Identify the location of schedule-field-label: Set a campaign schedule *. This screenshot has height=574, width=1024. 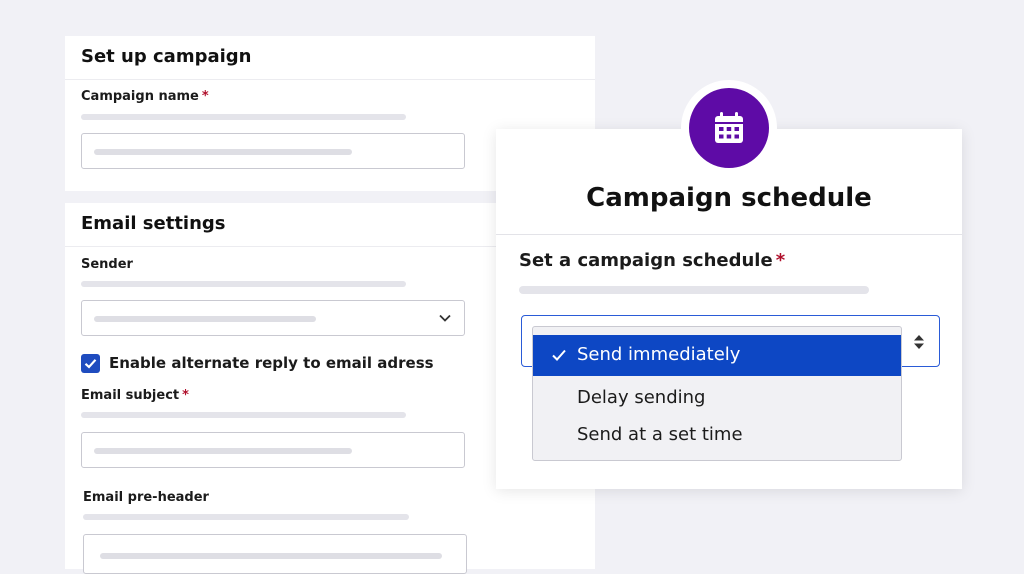
(652, 260).